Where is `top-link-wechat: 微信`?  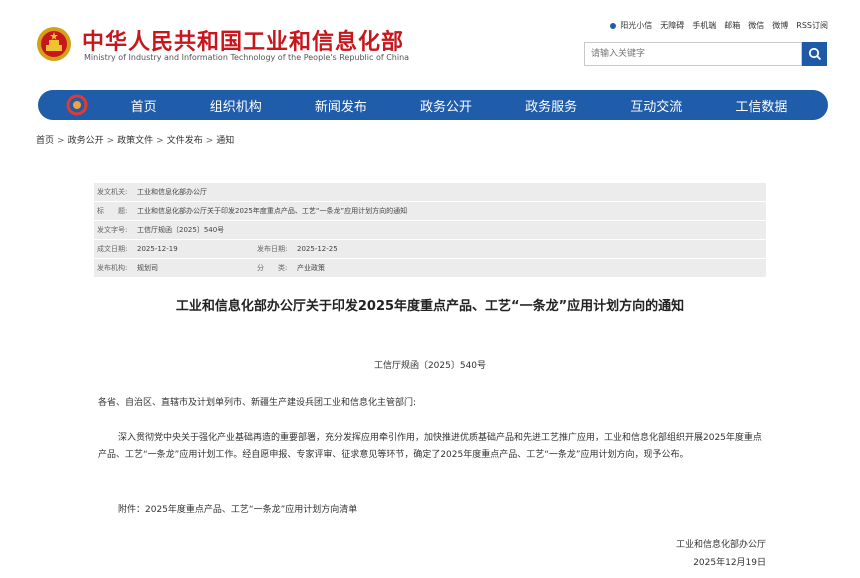
top-link-wechat: 微信 is located at coordinates (756, 25).